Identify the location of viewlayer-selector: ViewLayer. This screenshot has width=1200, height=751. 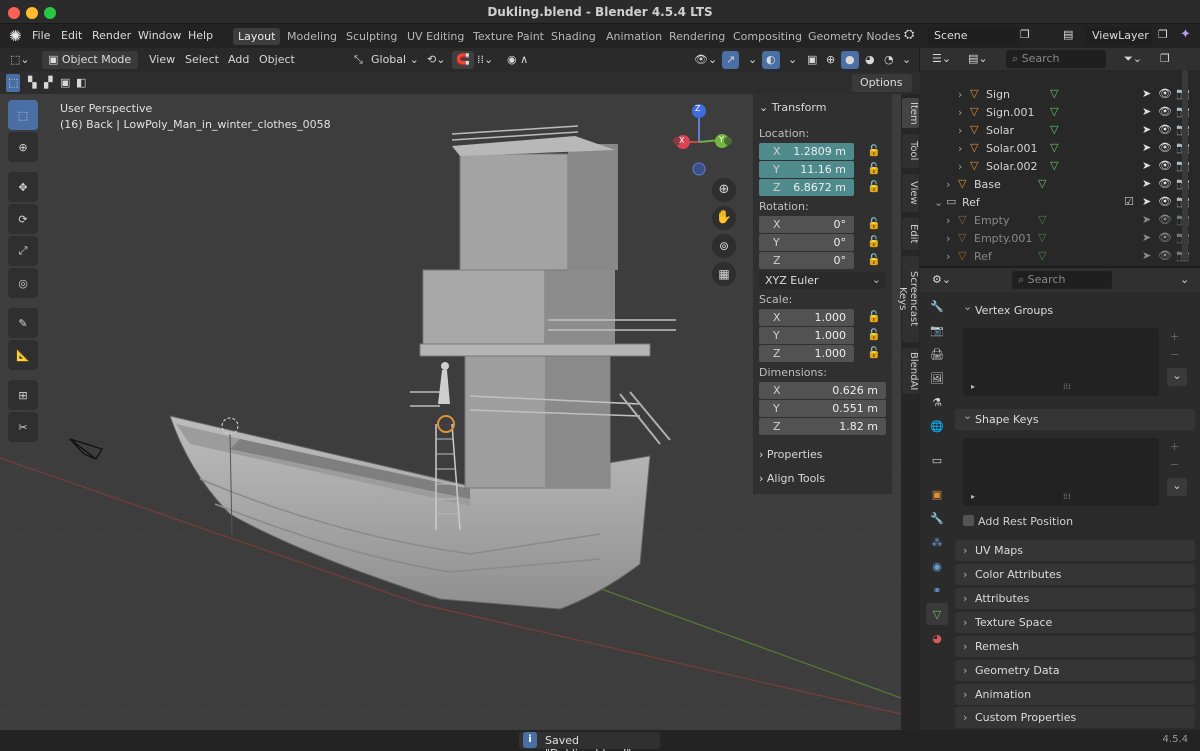
(1119, 36).